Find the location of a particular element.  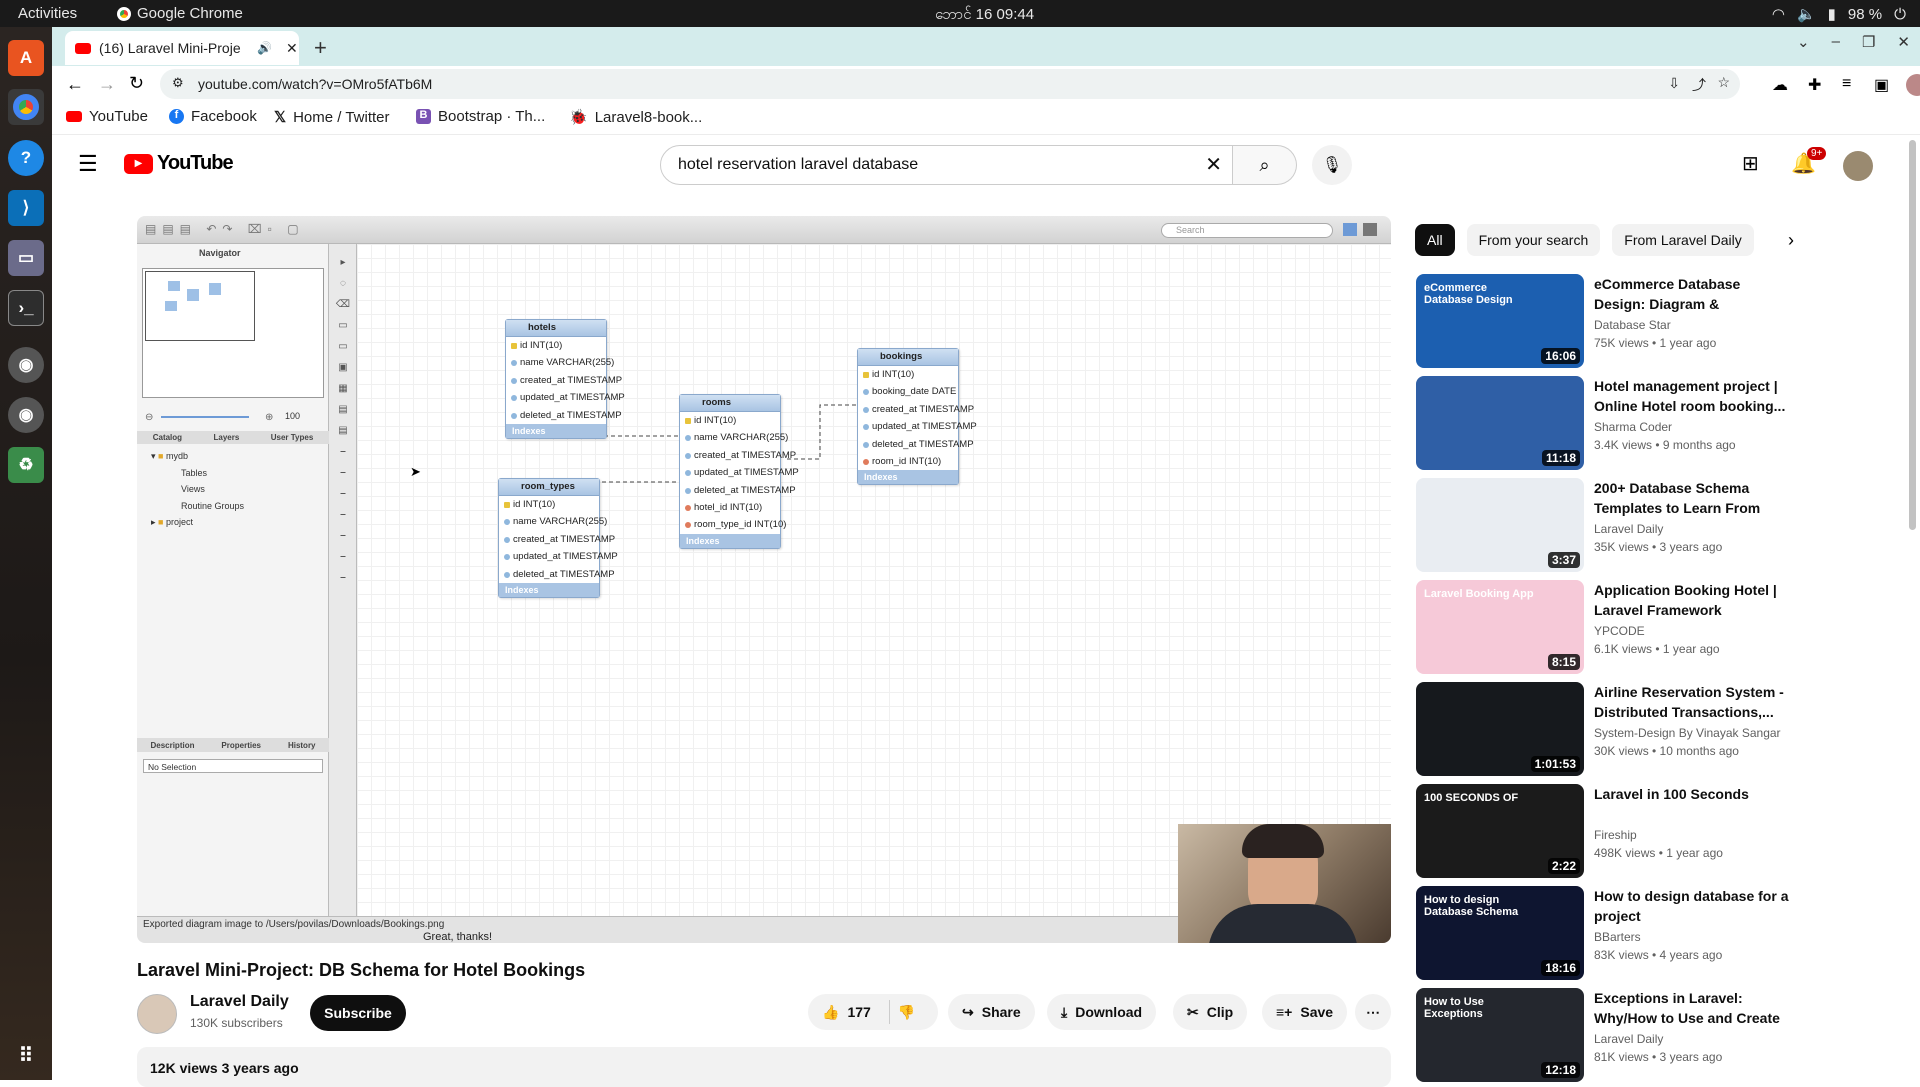

save-button: ≡+ Save is located at coordinates (1305, 1012).